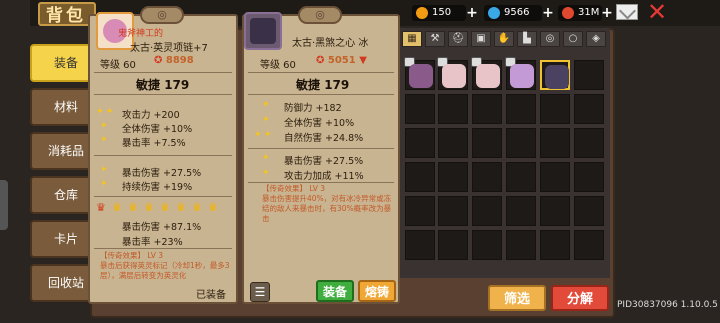 The width and height of the screenshot is (720, 323). Describe the element at coordinates (435, 39) in the screenshot. I see `weapon-icon: ⚒` at that location.